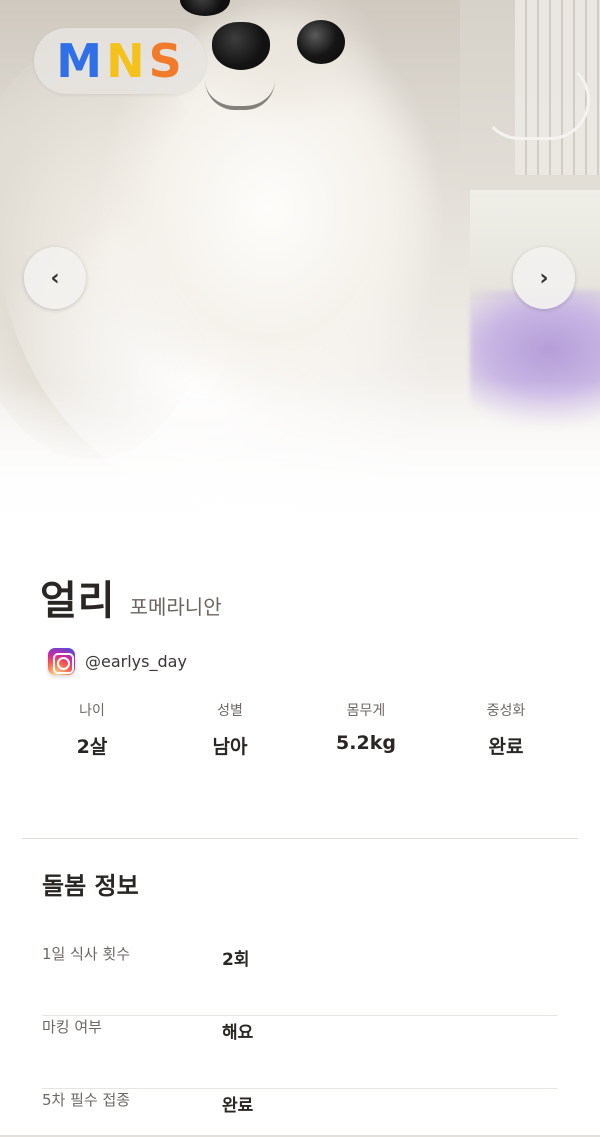 Image resolution: width=600 pixels, height=1137 pixels. Describe the element at coordinates (230, 711) in the screenshot. I see `stat-label: 성별` at that location.